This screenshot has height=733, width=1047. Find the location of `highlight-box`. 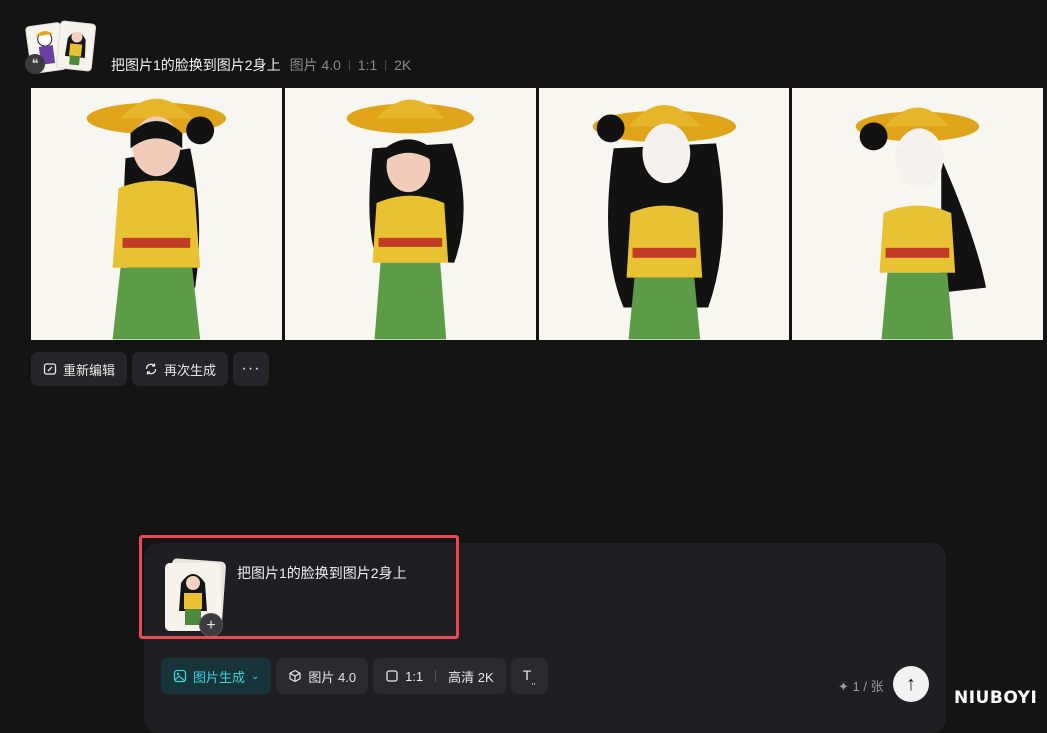

highlight-box is located at coordinates (299, 587).